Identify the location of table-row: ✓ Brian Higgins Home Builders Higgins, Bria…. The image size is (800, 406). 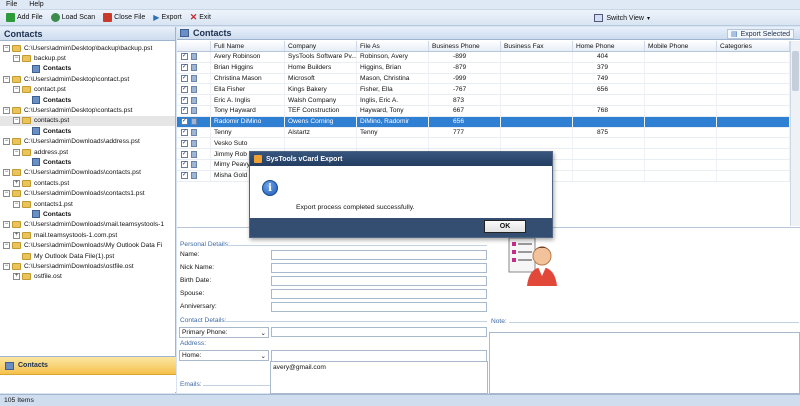
(483, 68).